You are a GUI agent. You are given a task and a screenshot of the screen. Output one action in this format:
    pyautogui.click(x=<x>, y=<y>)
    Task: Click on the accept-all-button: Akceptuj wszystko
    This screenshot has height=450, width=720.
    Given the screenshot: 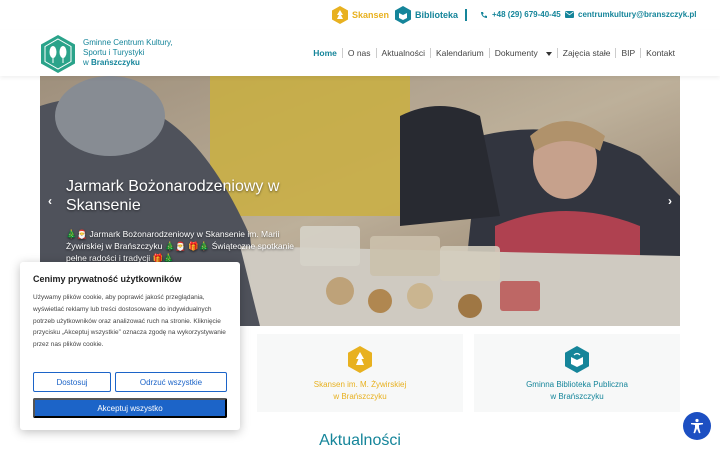 What is the action you would take?
    pyautogui.click(x=130, y=408)
    